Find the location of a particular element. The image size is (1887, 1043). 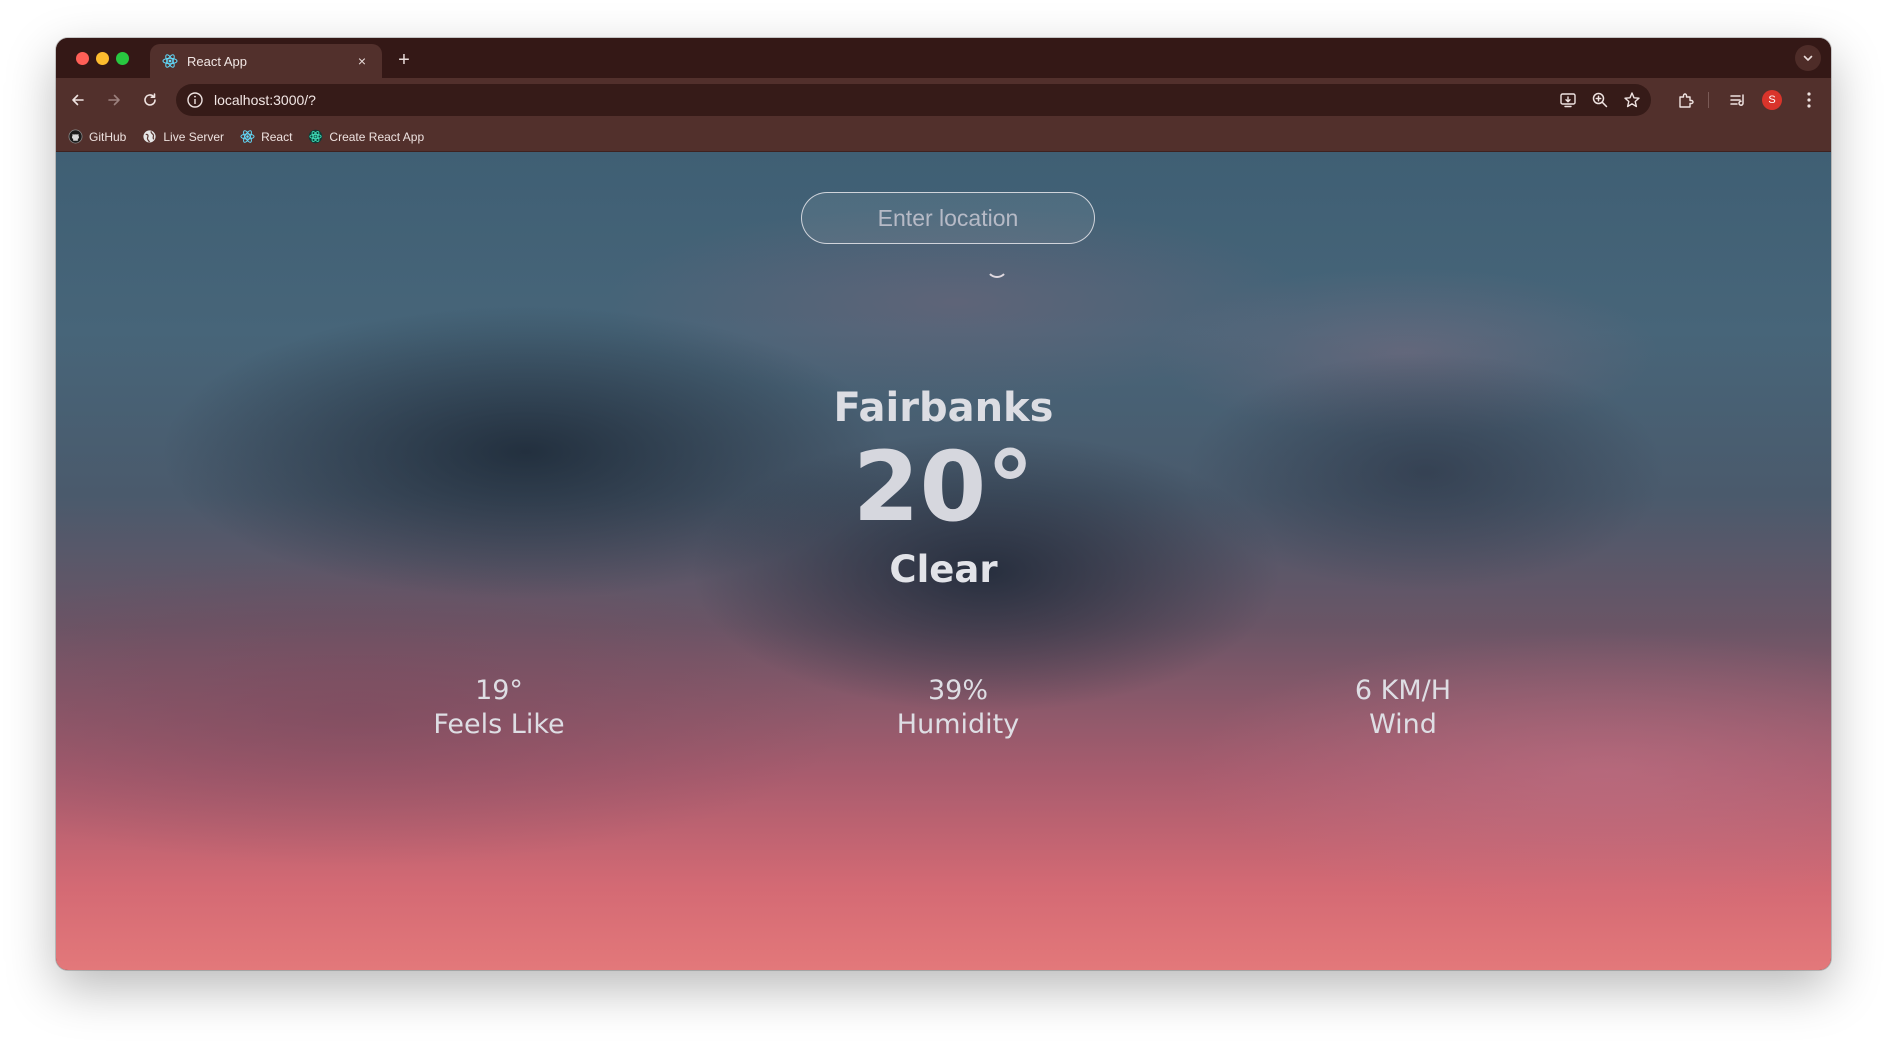

tab-search-button is located at coordinates (1808, 58).